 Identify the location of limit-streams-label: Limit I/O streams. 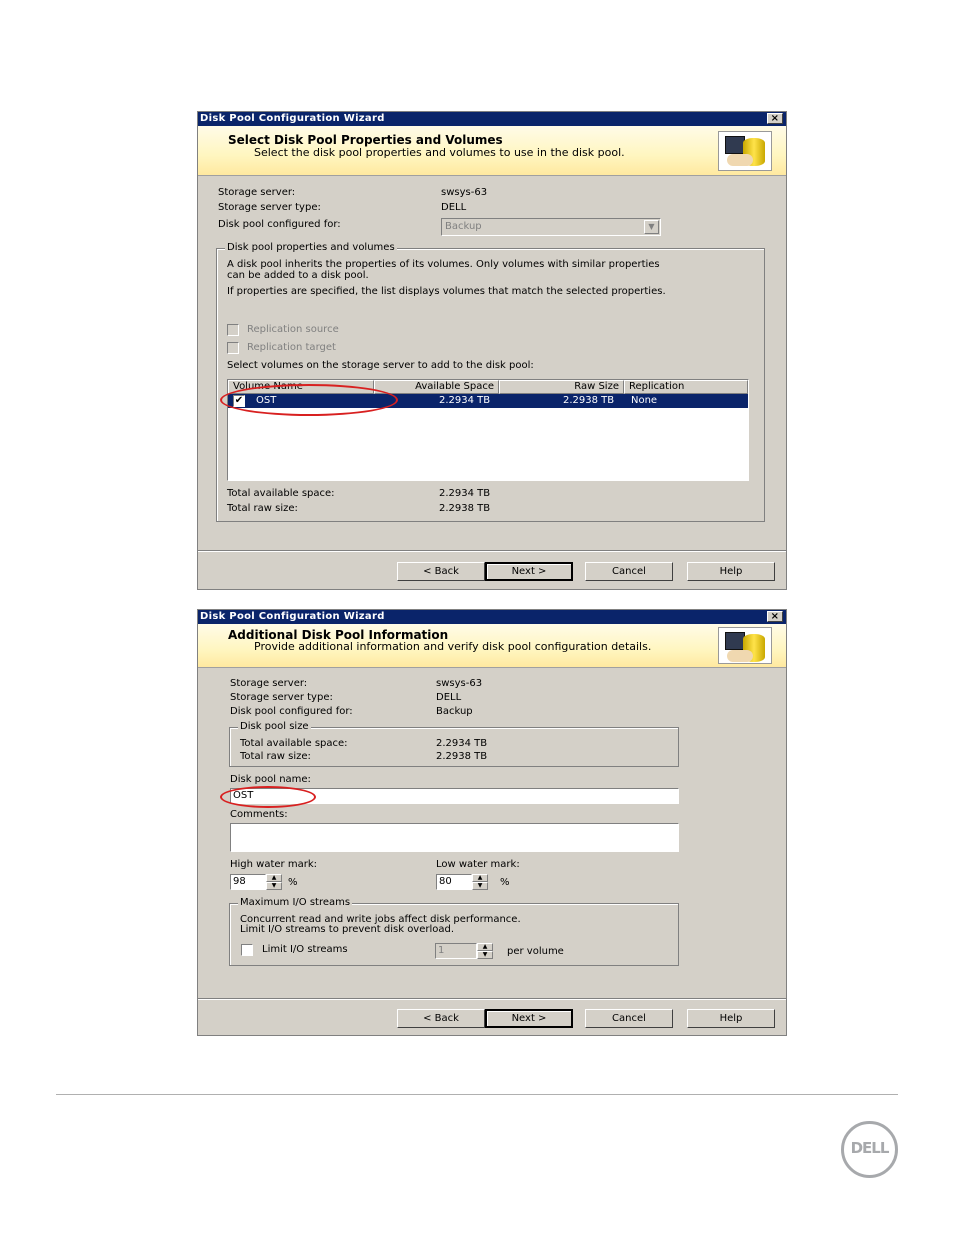
(305, 949).